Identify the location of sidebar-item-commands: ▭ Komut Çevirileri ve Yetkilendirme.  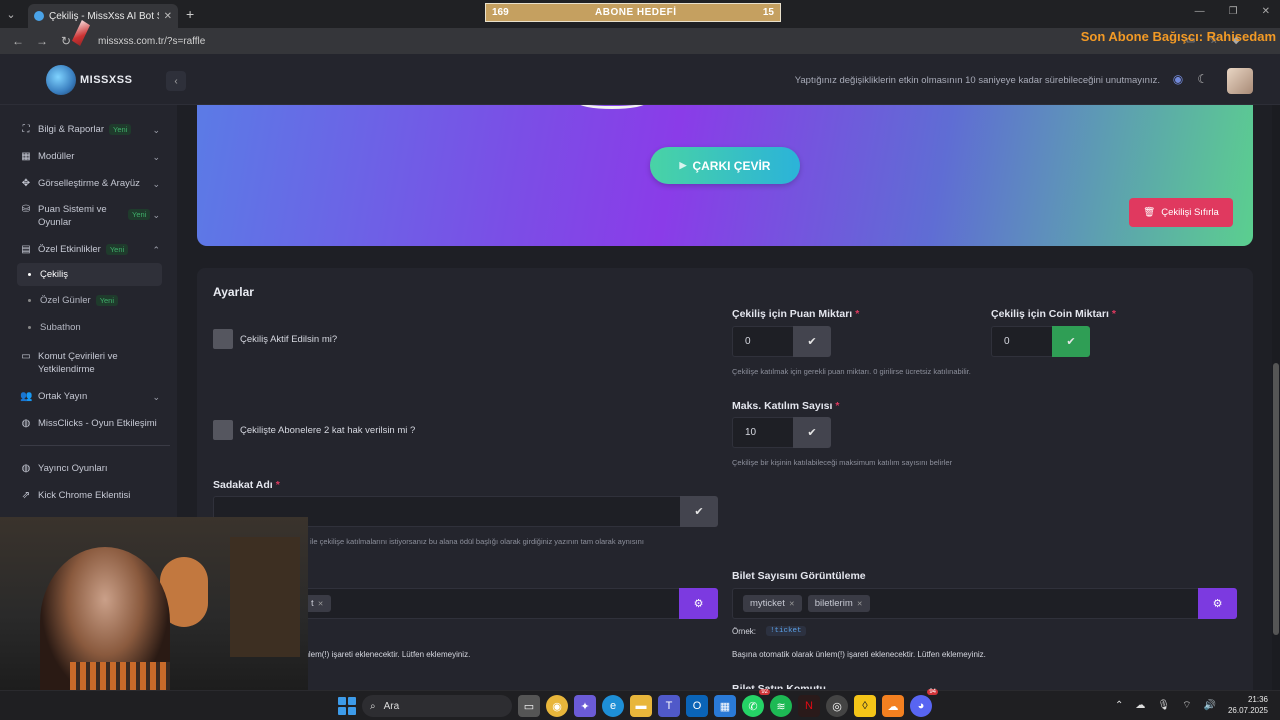
(95, 363).